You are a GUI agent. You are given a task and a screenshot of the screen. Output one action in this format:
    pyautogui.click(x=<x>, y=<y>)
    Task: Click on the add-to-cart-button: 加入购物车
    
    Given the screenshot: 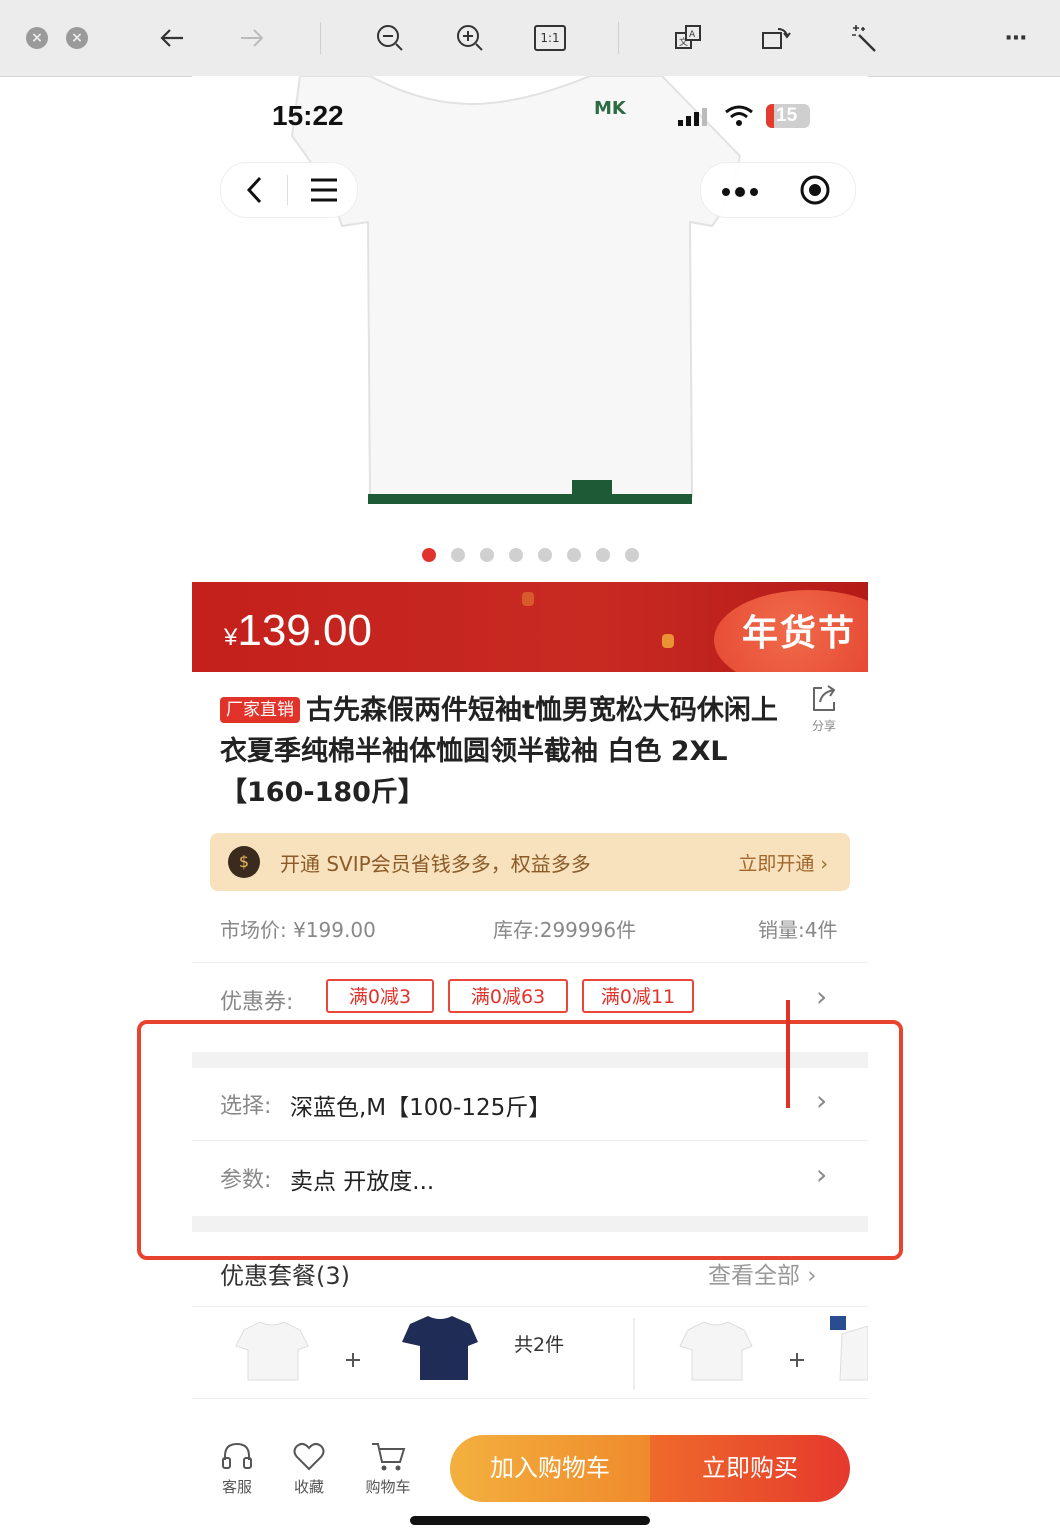 What is the action you would take?
    pyautogui.click(x=550, y=1468)
    